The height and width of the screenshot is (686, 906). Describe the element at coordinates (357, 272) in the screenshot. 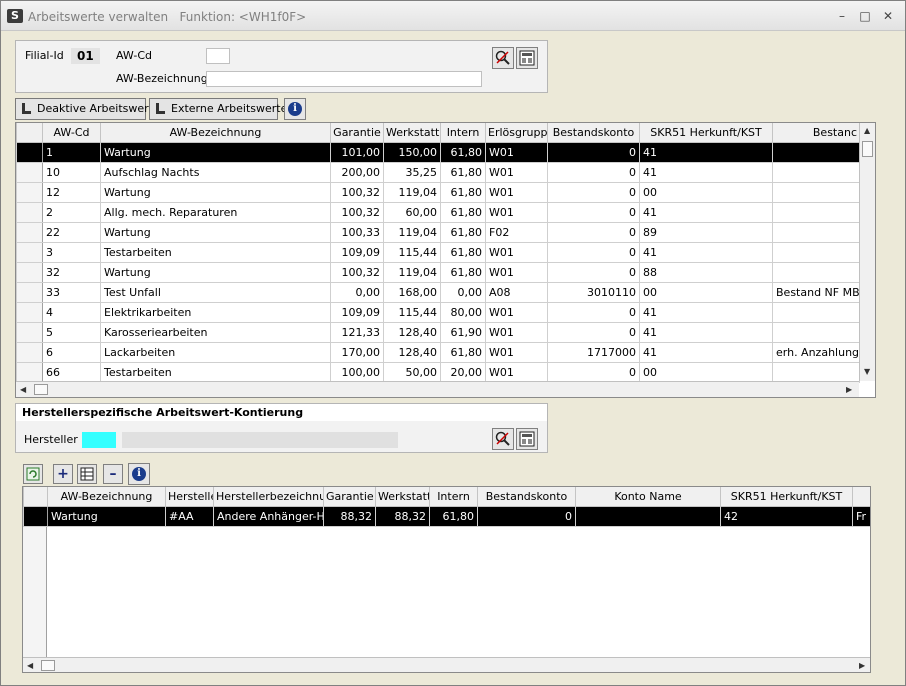

I see `table-cell: 100,32` at that location.